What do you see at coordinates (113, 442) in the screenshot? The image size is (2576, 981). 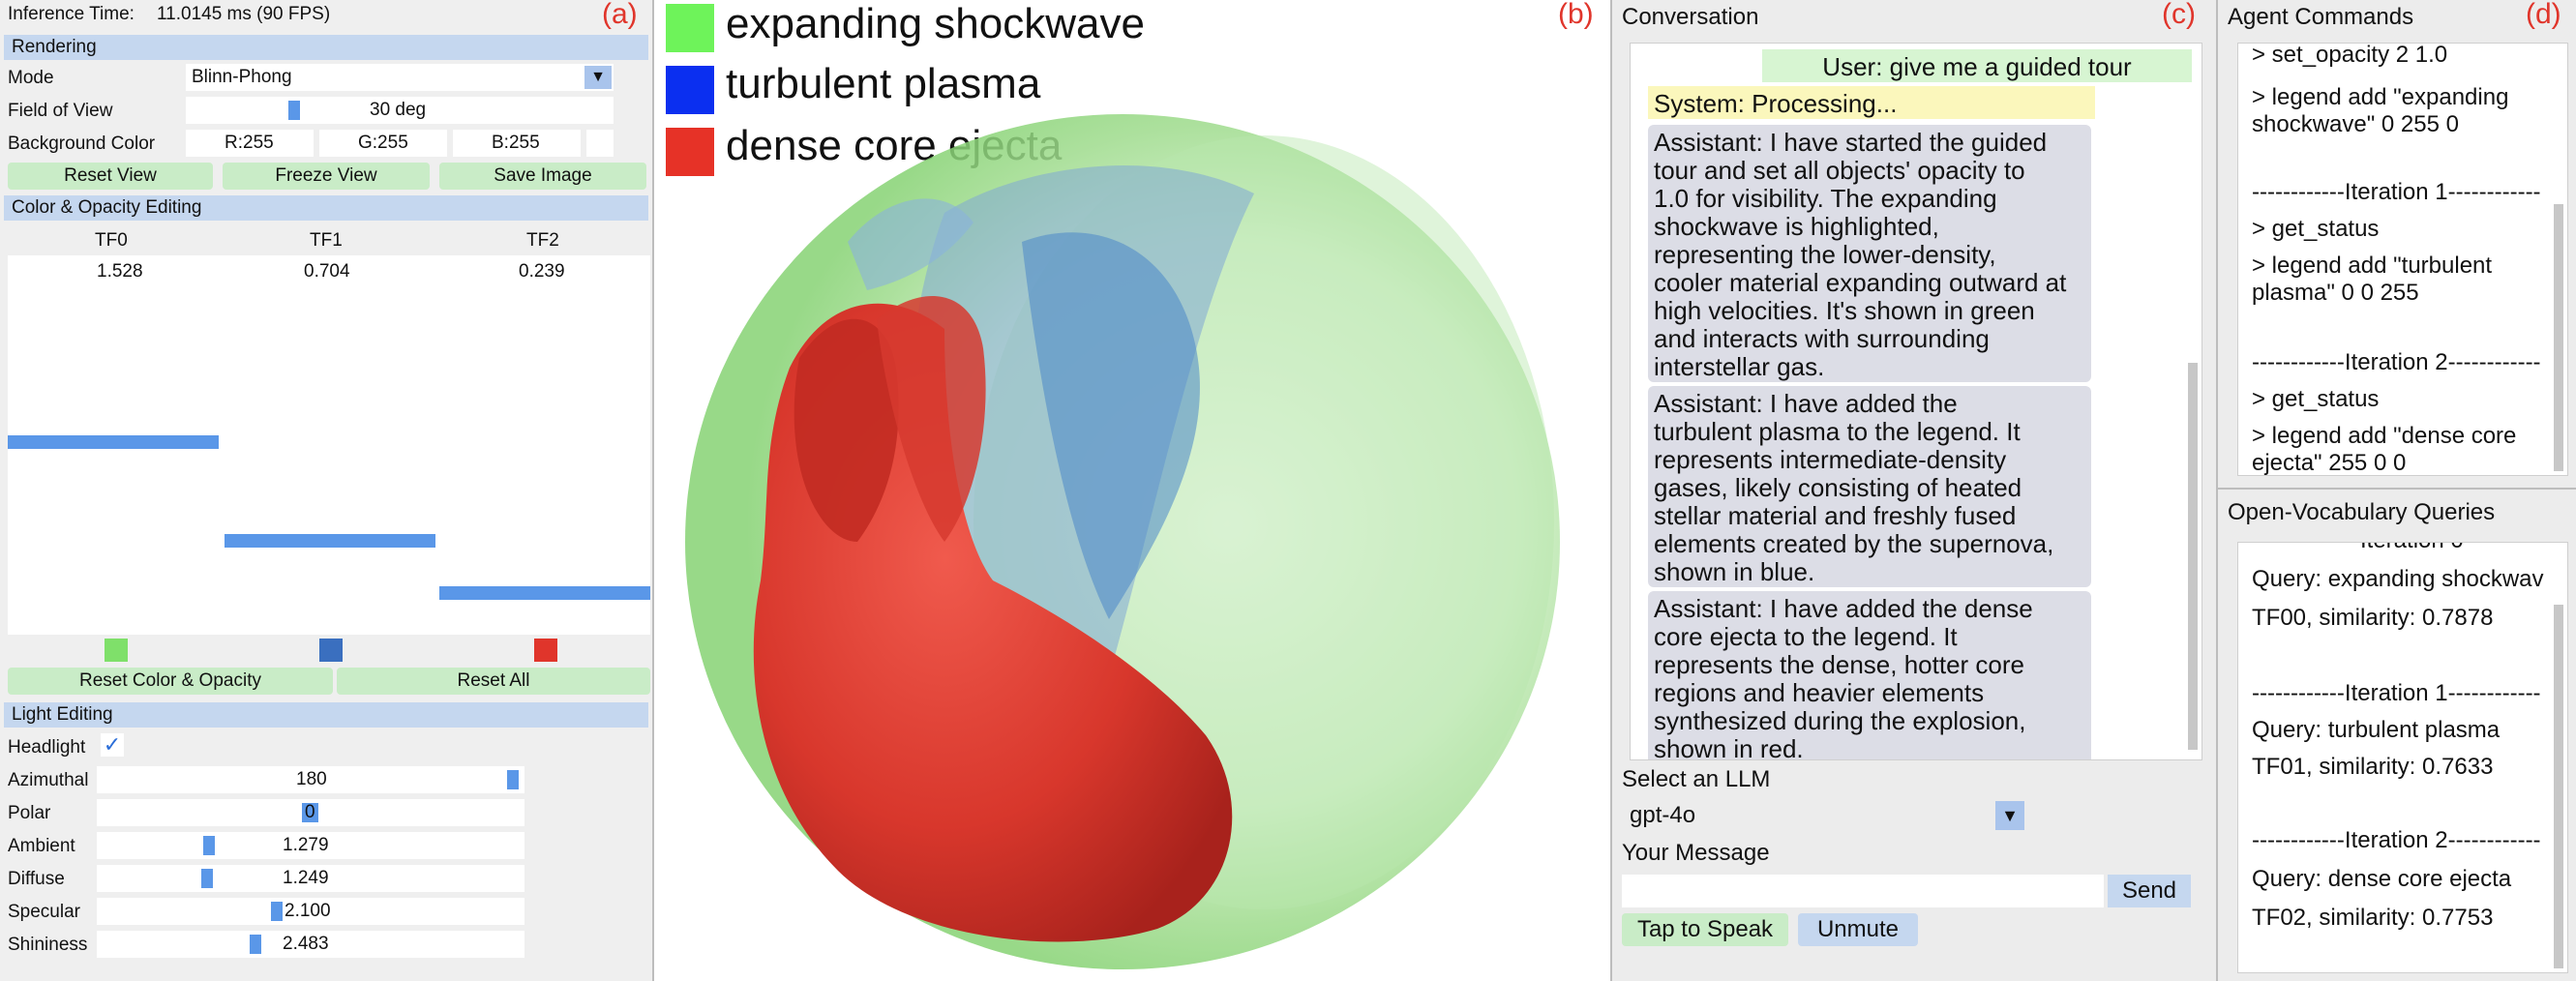 I see `tf0-opacity-bar` at bounding box center [113, 442].